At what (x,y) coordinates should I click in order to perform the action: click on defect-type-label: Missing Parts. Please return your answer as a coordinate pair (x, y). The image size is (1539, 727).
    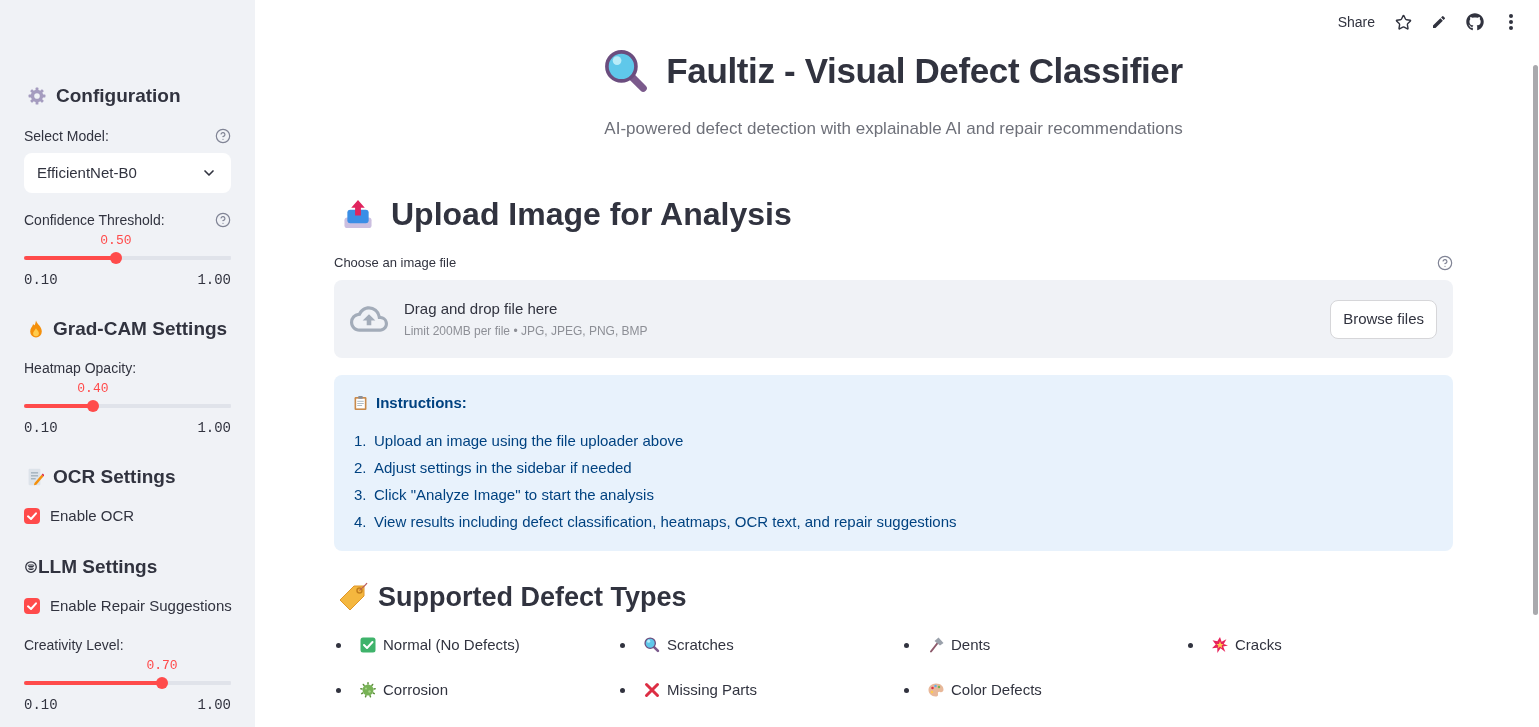
    Looking at the image, I should click on (712, 689).